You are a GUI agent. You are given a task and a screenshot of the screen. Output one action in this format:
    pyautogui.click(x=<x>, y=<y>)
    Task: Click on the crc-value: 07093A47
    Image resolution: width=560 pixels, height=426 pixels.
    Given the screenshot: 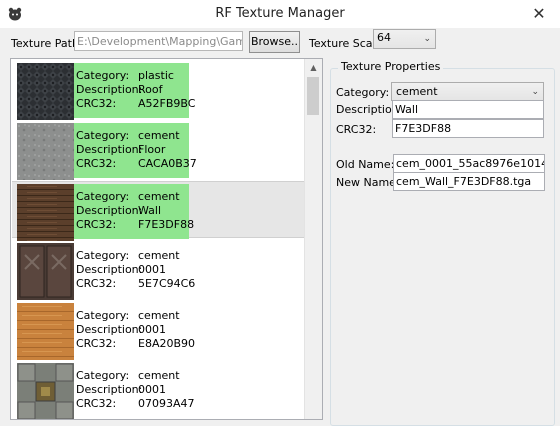 What is the action you would take?
    pyautogui.click(x=166, y=403)
    